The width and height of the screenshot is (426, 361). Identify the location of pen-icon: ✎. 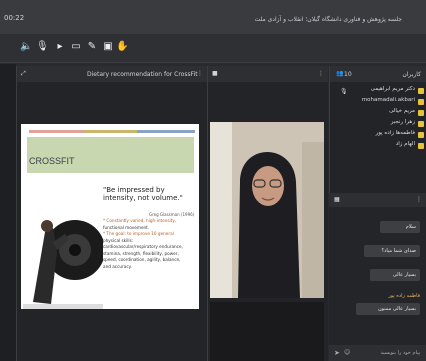
(92, 47).